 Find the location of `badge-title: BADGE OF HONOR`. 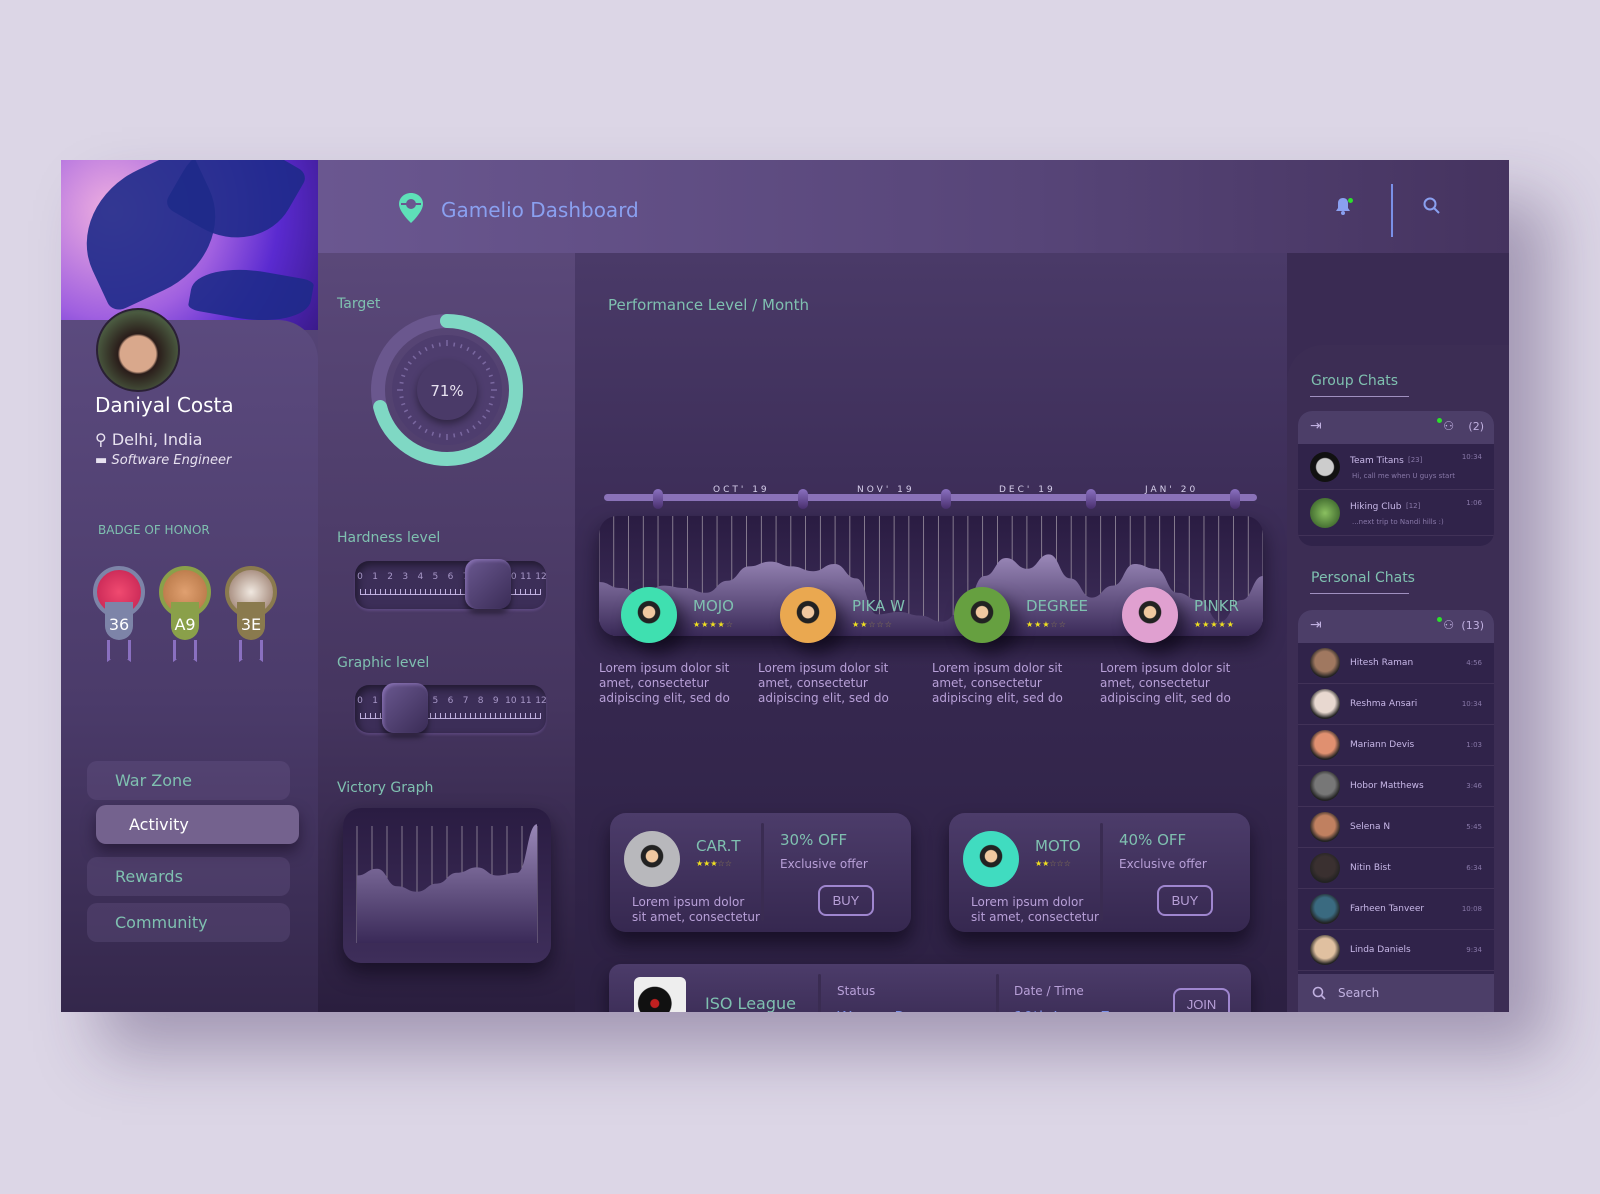

badge-title: BADGE OF HONOR is located at coordinates (154, 530).